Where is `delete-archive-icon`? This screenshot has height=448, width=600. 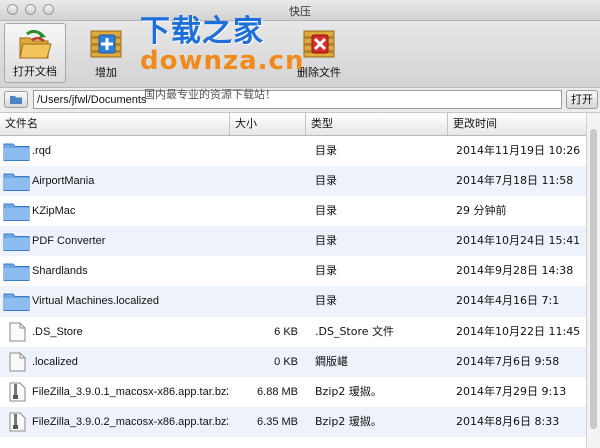 delete-archive-icon is located at coordinates (319, 44).